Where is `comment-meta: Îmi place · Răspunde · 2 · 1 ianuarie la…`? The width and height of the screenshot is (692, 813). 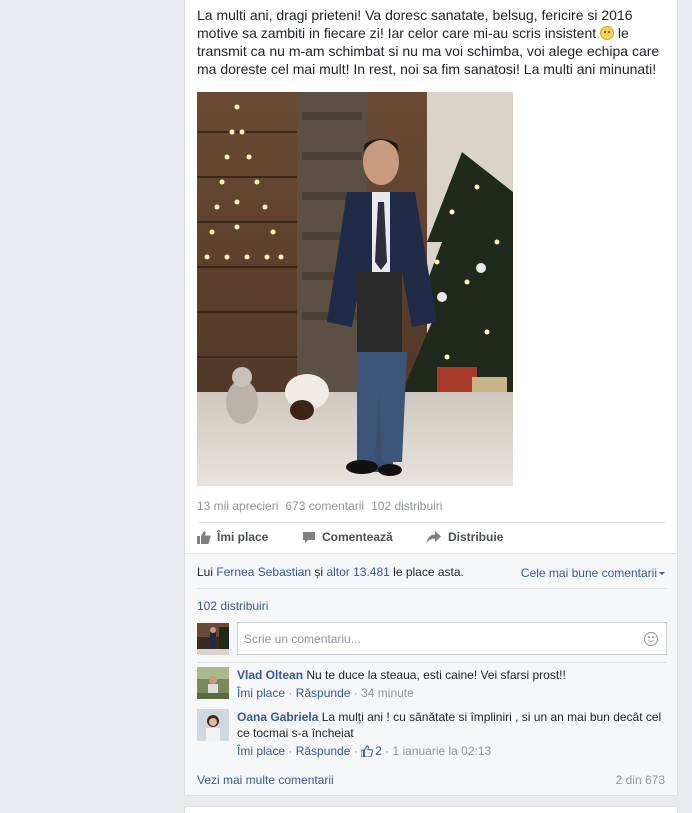 comment-meta: Îmi place · Răspunde · 2 · 1 ianuarie la… is located at coordinates (364, 751).